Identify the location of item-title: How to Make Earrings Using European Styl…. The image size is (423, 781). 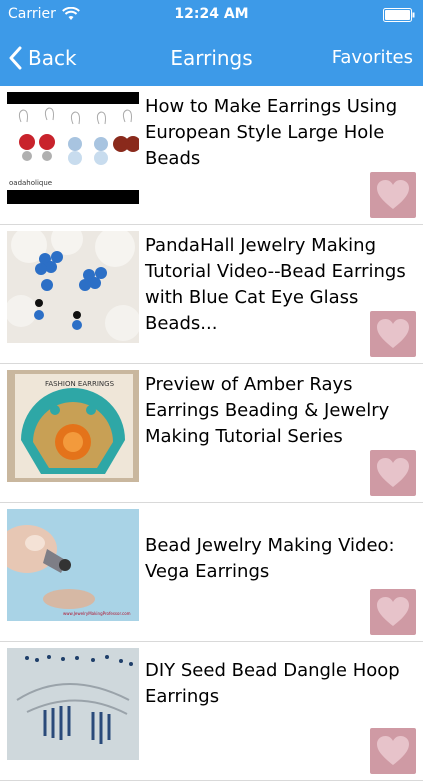
(271, 132).